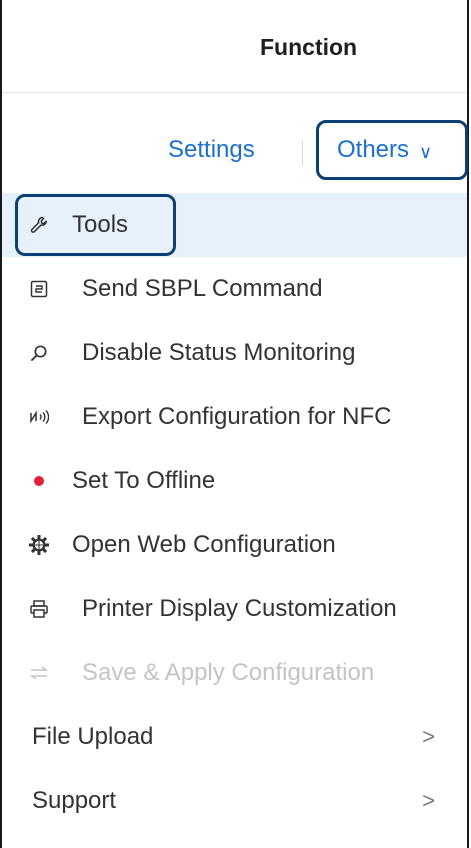  Describe the element at coordinates (39, 609) in the screenshot. I see `printer-icon` at that location.